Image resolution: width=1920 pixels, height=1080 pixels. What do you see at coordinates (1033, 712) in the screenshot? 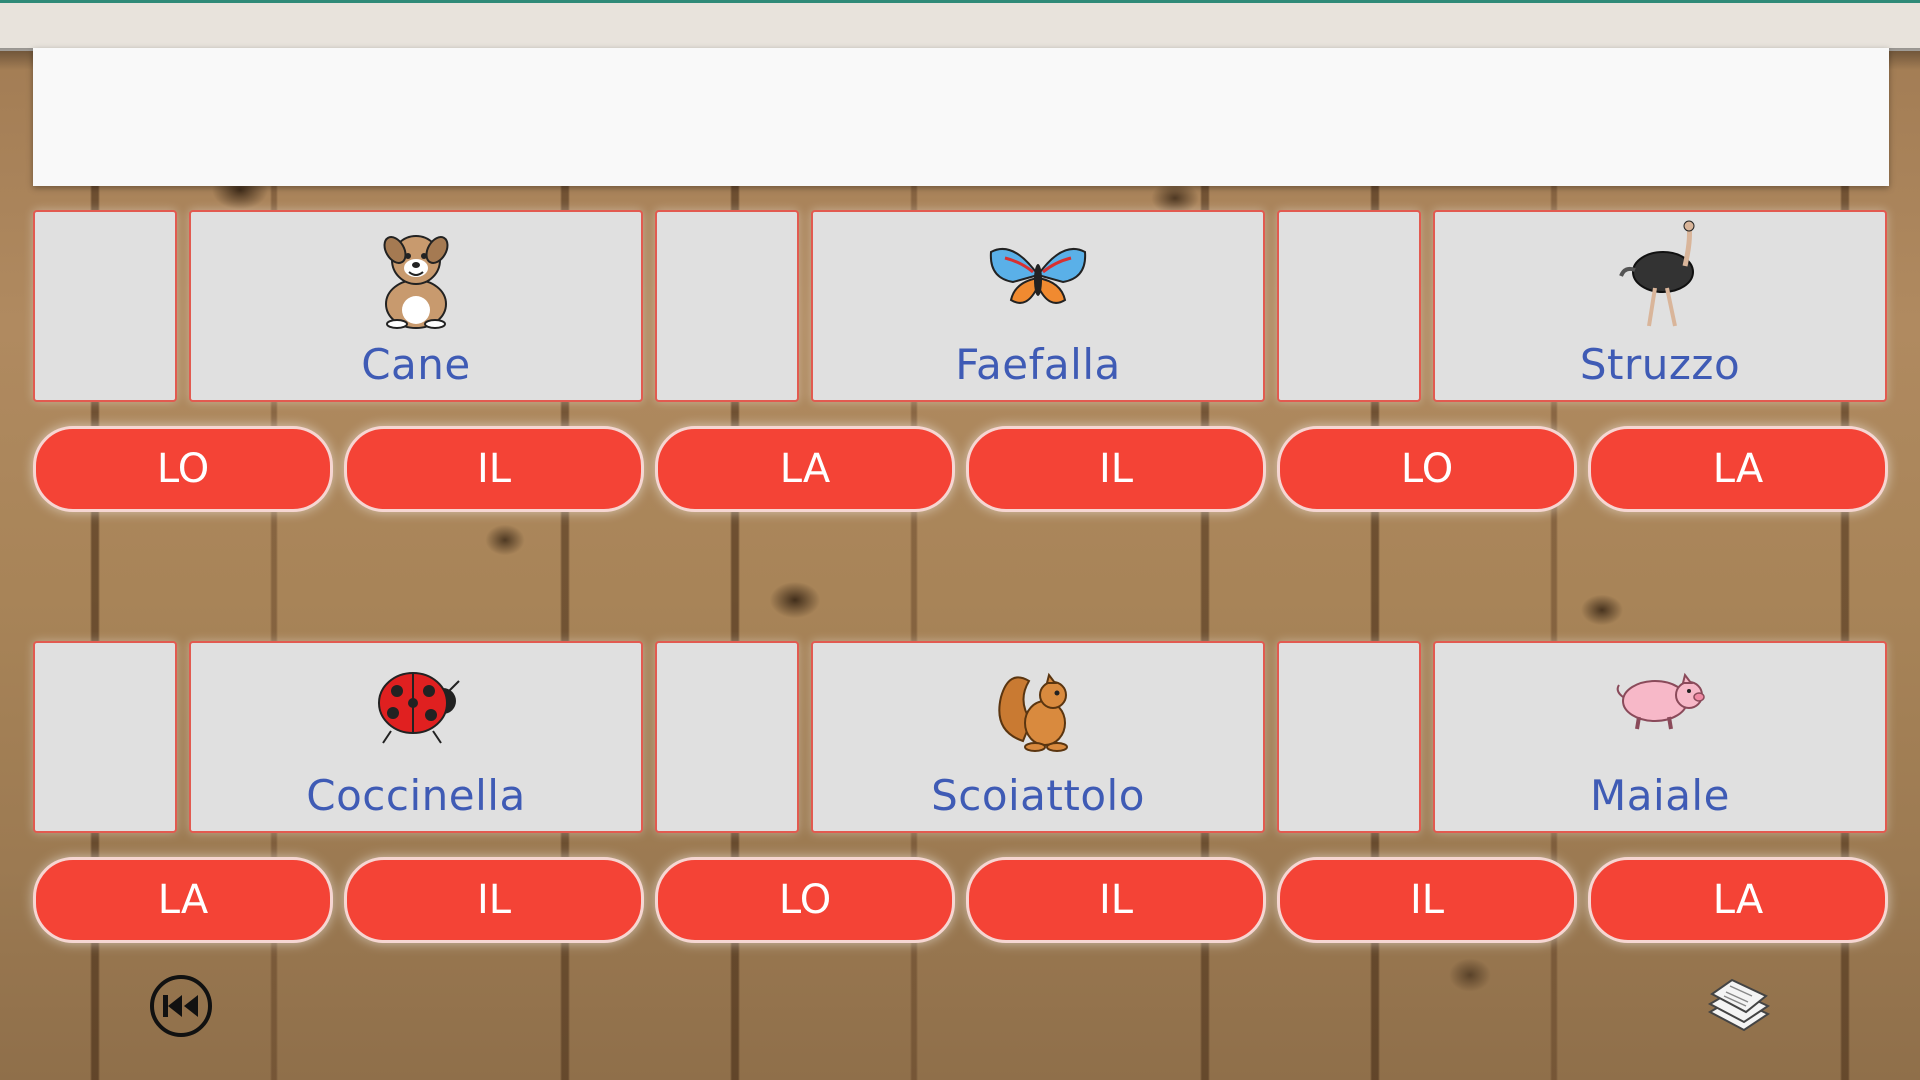
I see `squirrel-icon` at bounding box center [1033, 712].